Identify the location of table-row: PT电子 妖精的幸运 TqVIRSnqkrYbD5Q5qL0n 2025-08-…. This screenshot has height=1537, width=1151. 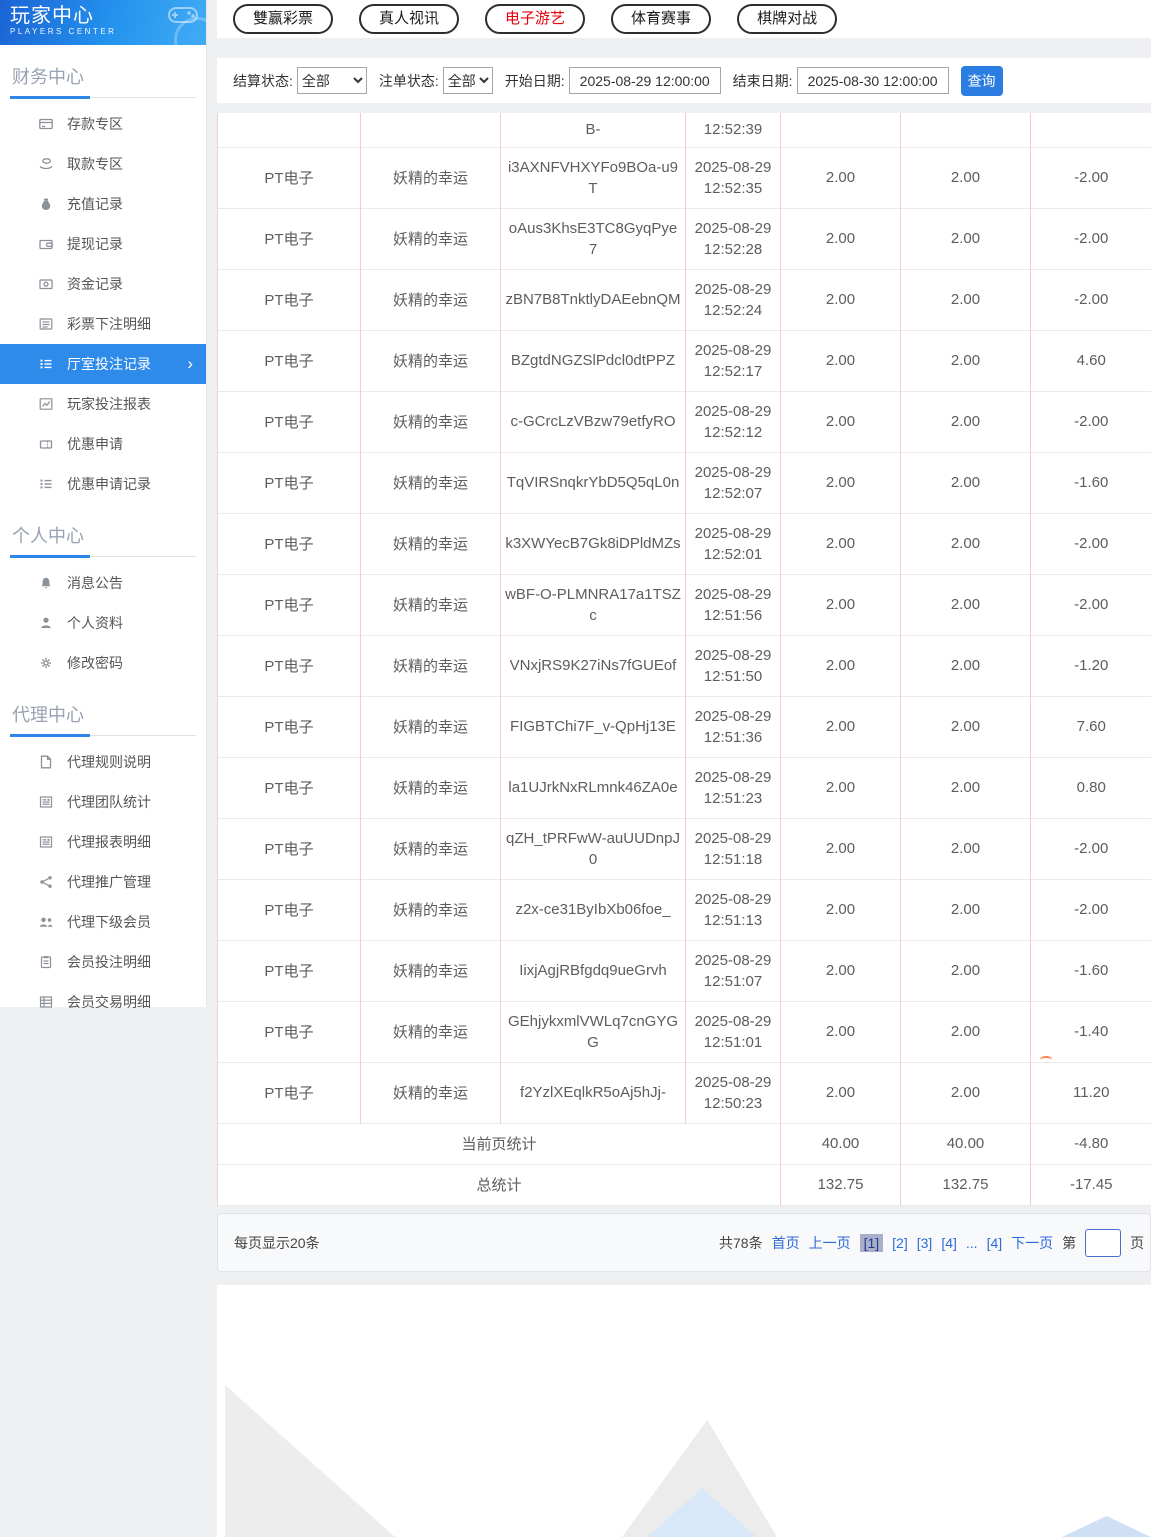
(684, 482).